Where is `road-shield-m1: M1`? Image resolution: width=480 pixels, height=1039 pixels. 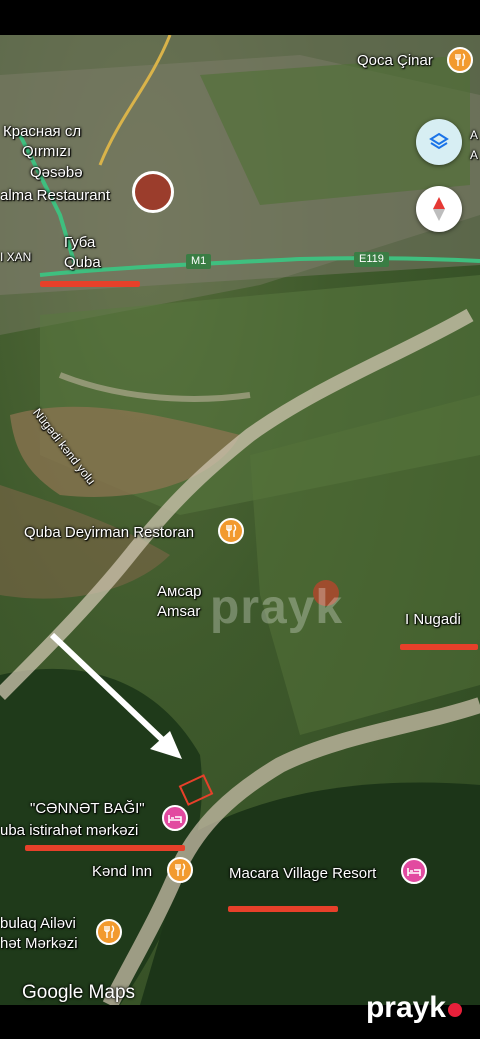
road-shield-m1: M1 is located at coordinates (199, 261).